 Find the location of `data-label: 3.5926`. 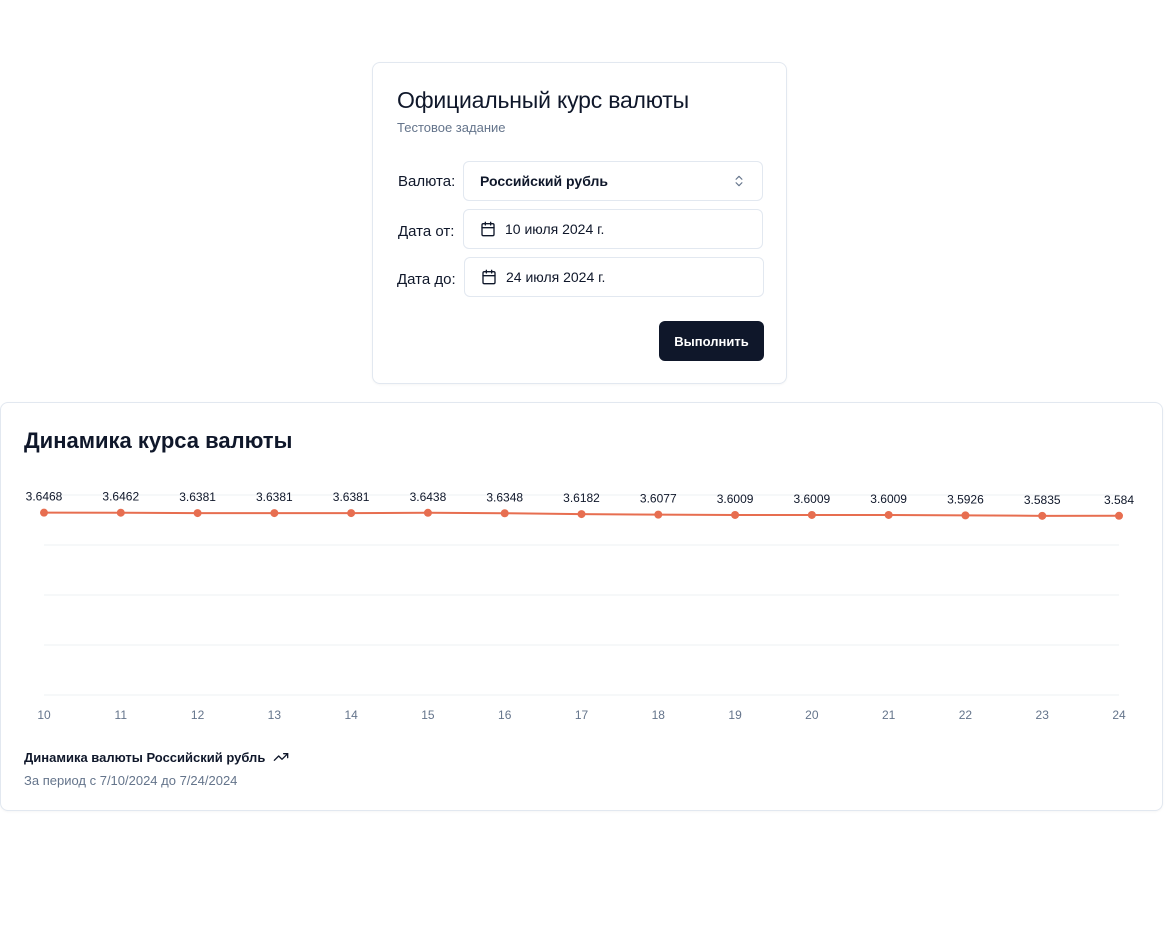

data-label: 3.5926 is located at coordinates (965, 499).